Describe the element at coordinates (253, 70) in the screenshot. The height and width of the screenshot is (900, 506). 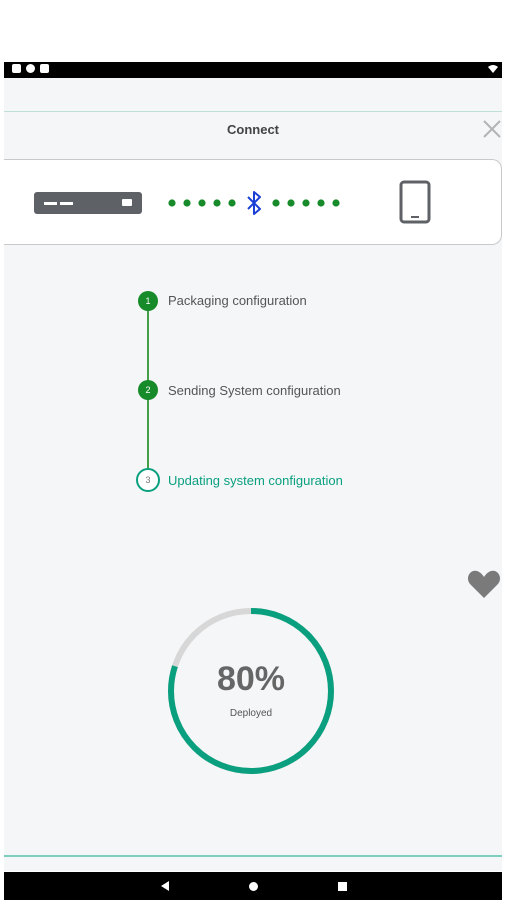
I see `status-bar` at that location.